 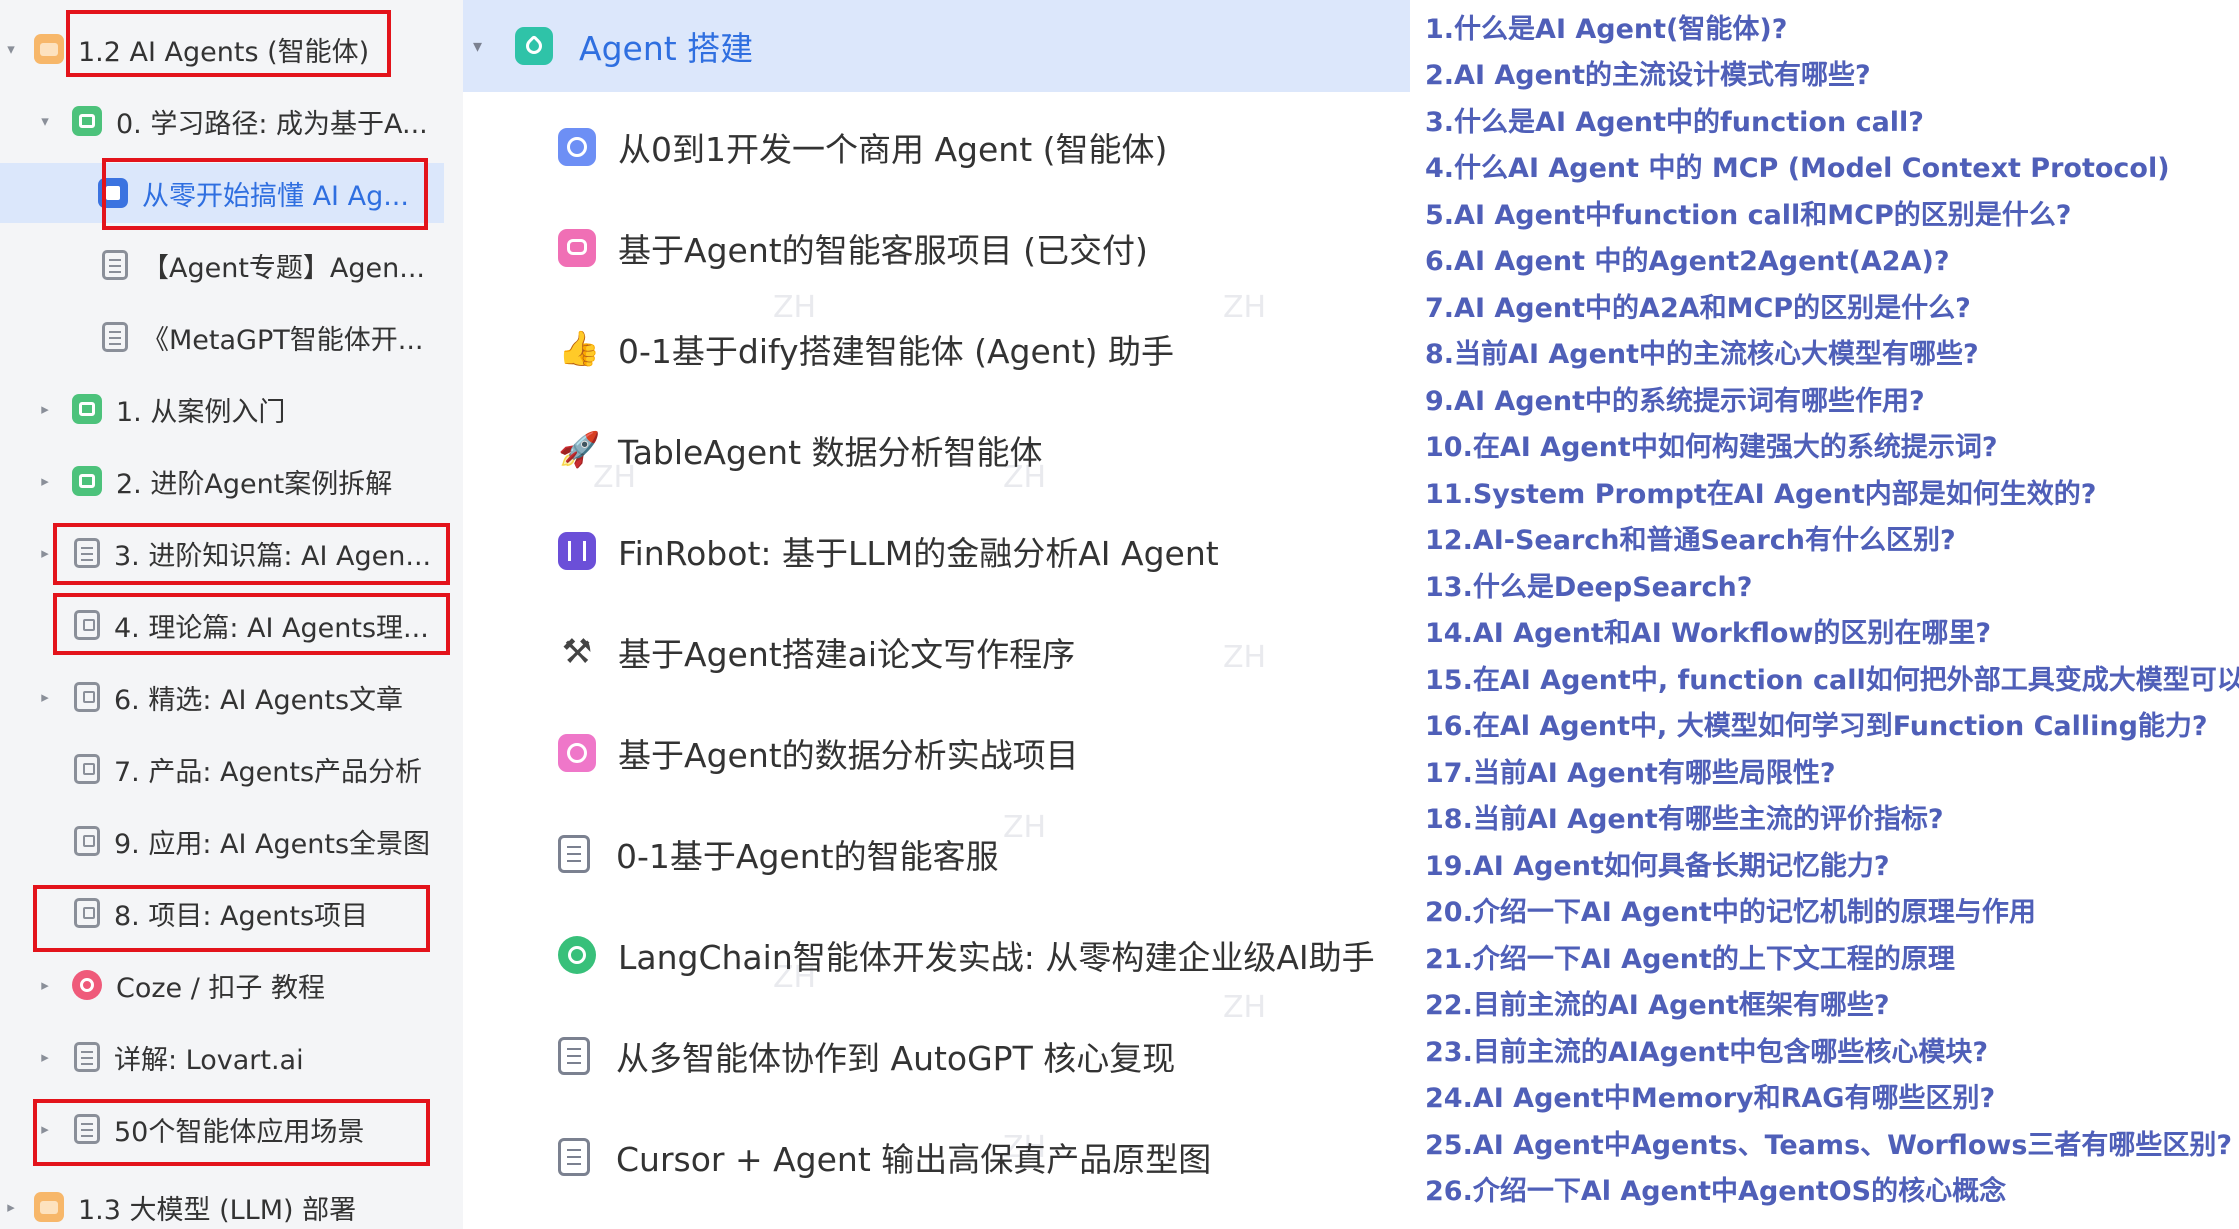 What do you see at coordinates (1657, 866) in the screenshot?
I see `question-item: 19.AI Agent如何具备长期记忆能力?` at bounding box center [1657, 866].